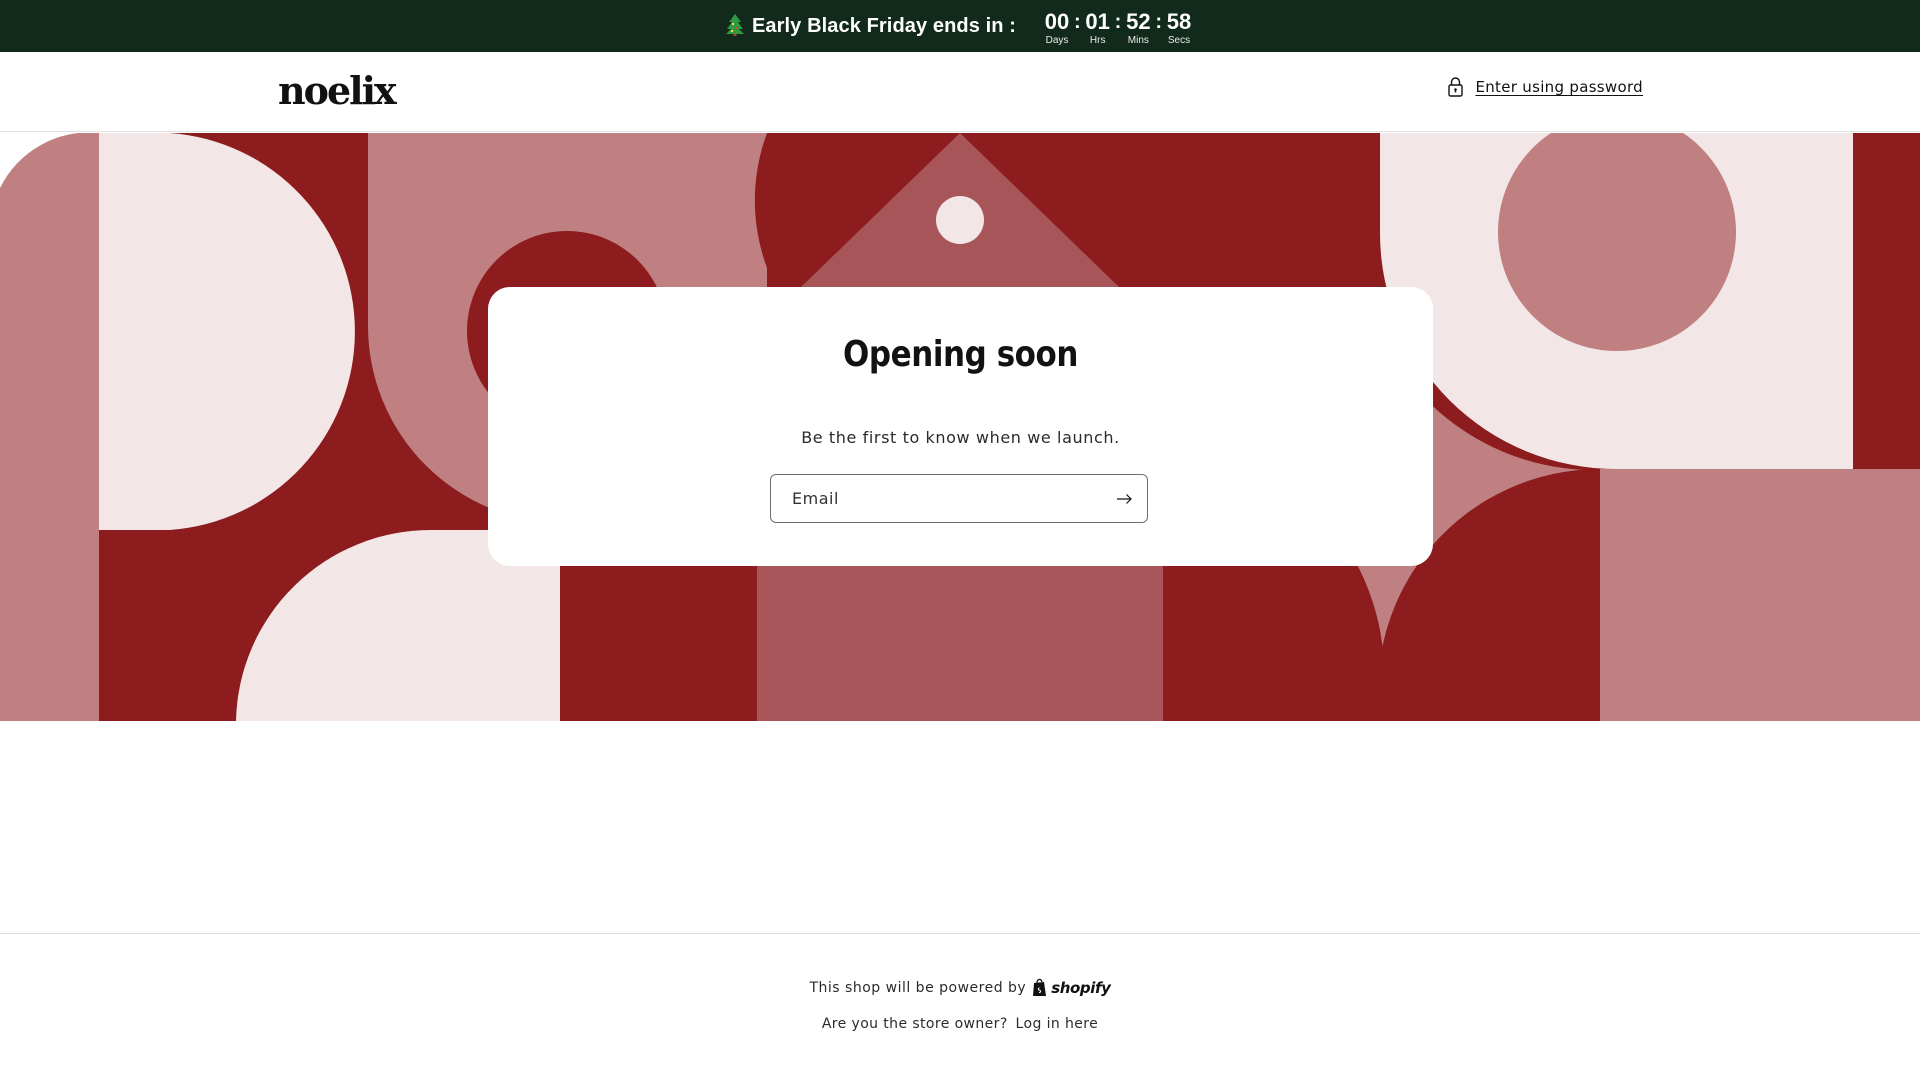  Describe the element at coordinates (734, 25) in the screenshot. I see `christmas-tree-icon` at that location.